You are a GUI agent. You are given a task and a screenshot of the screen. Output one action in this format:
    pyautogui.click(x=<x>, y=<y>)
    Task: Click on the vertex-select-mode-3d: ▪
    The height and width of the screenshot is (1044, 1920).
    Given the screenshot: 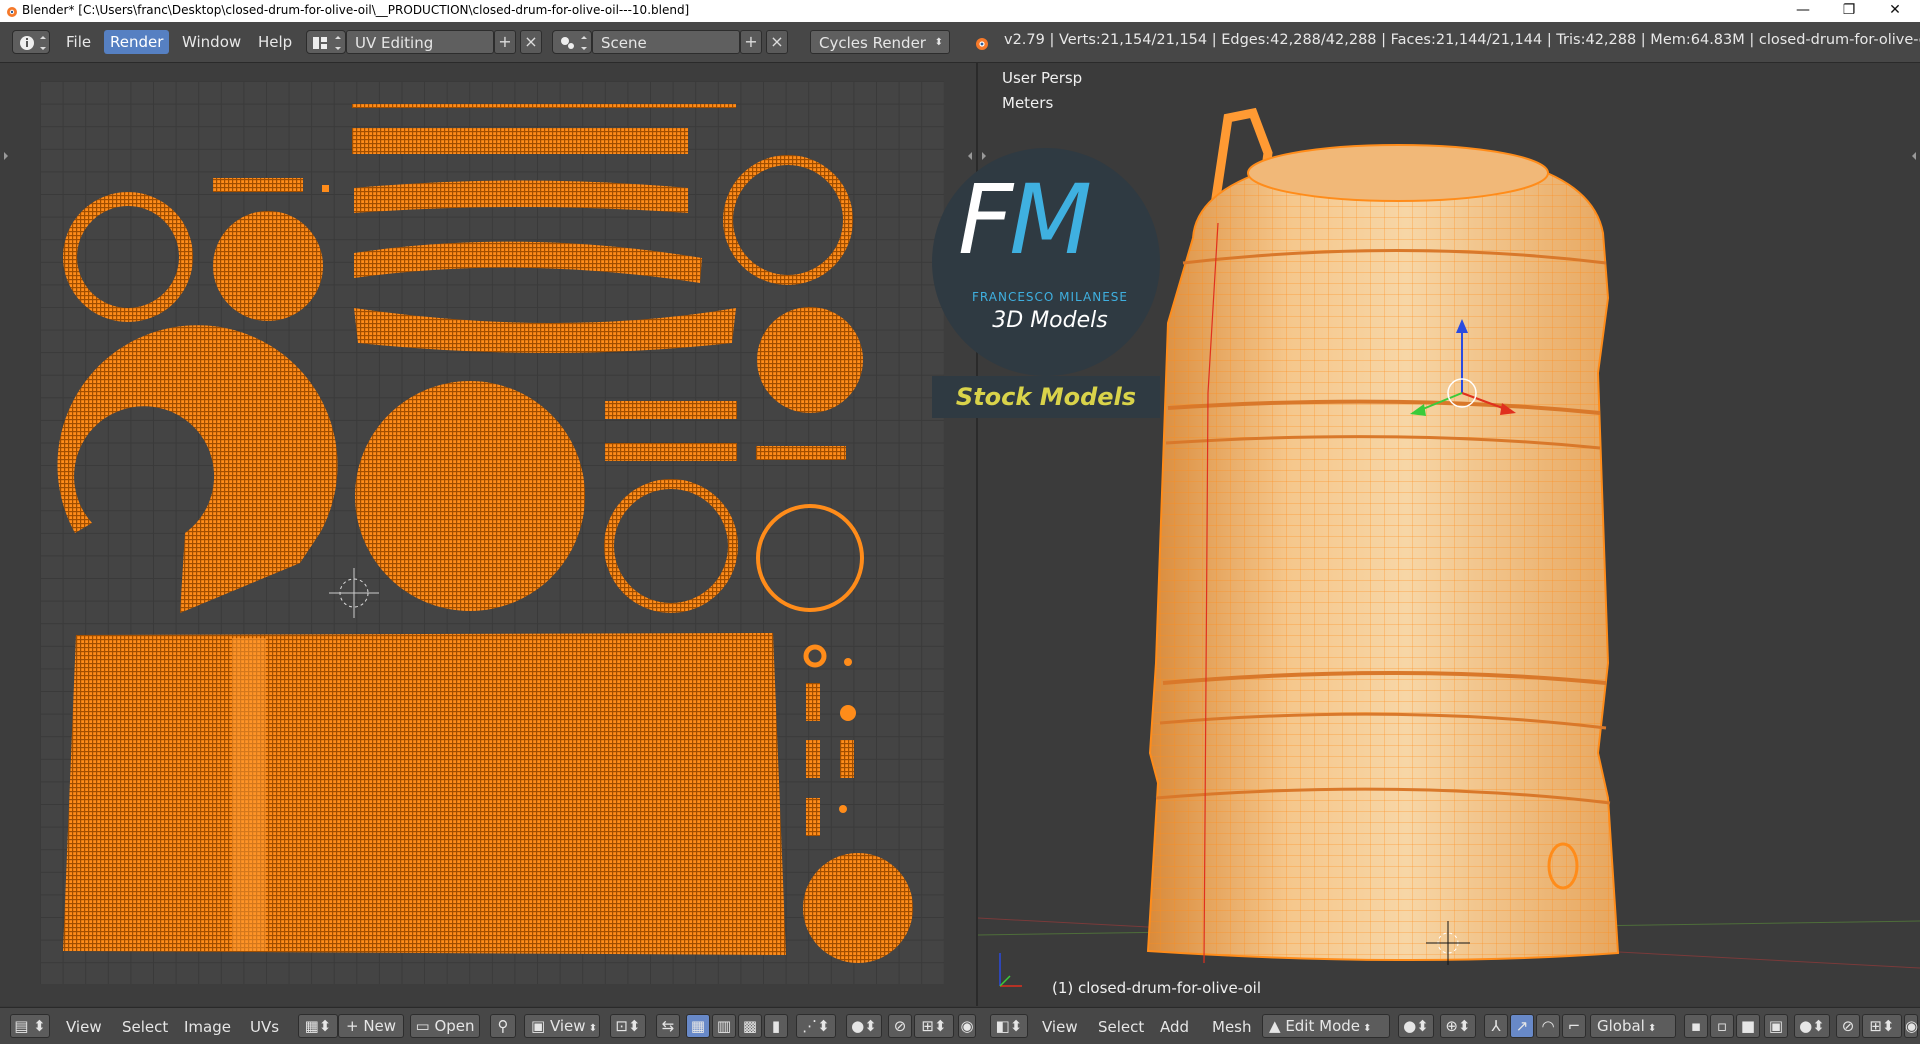 What is the action you would take?
    pyautogui.click(x=1696, y=1026)
    